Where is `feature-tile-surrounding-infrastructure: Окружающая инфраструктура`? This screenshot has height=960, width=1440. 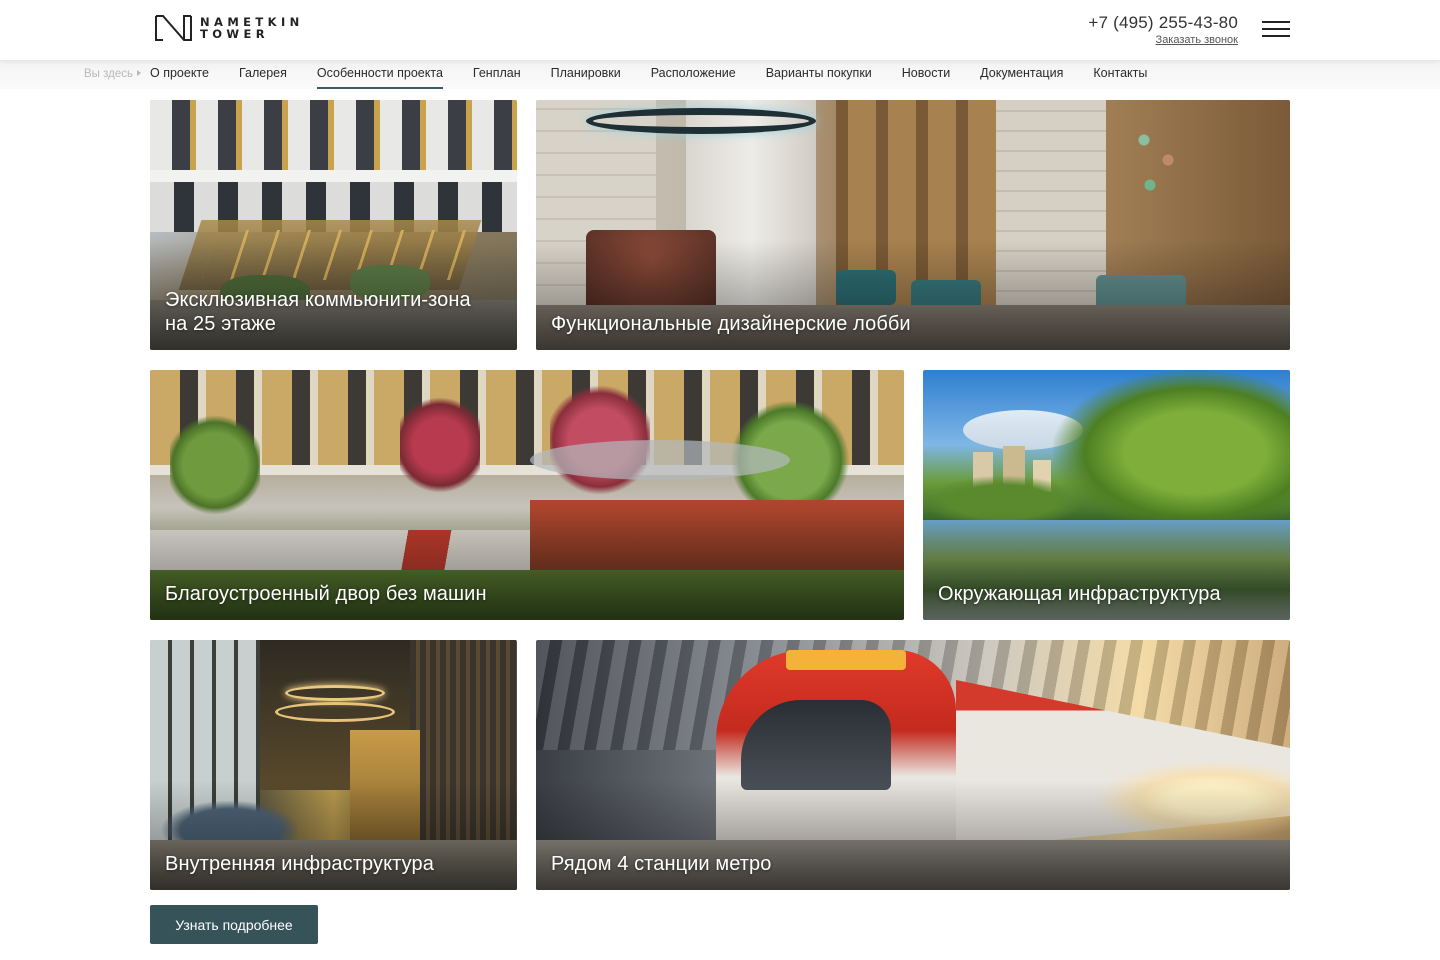 feature-tile-surrounding-infrastructure: Окружающая инфраструктура is located at coordinates (1106, 495).